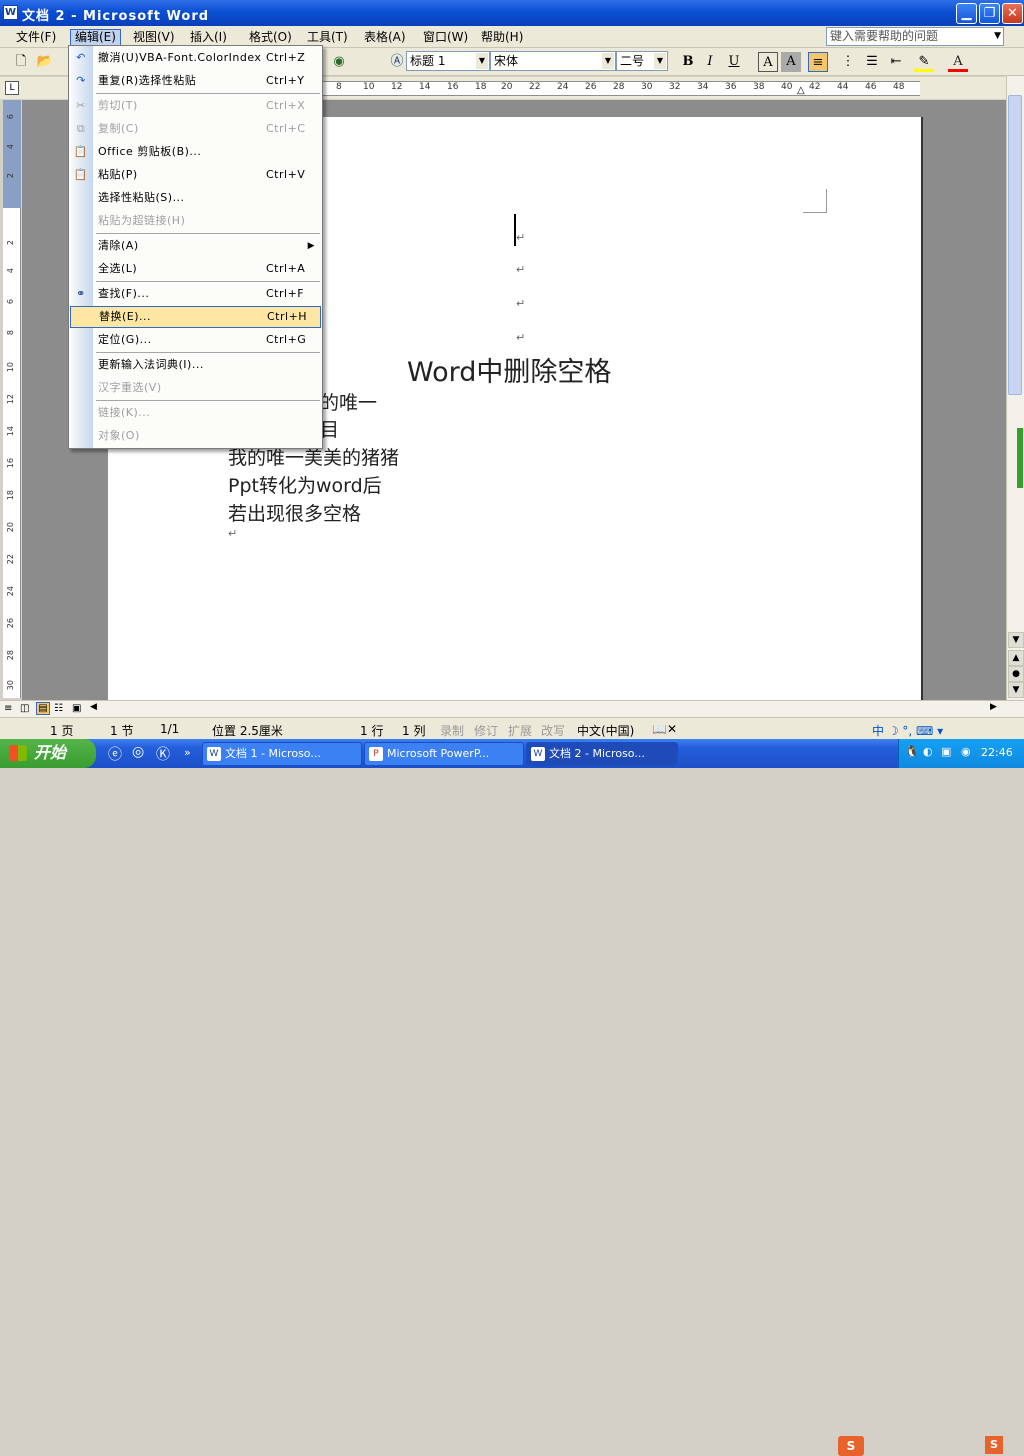 This screenshot has height=1456, width=1024. What do you see at coordinates (1016, 658) in the screenshot?
I see `previous-page-icon: ▲` at bounding box center [1016, 658].